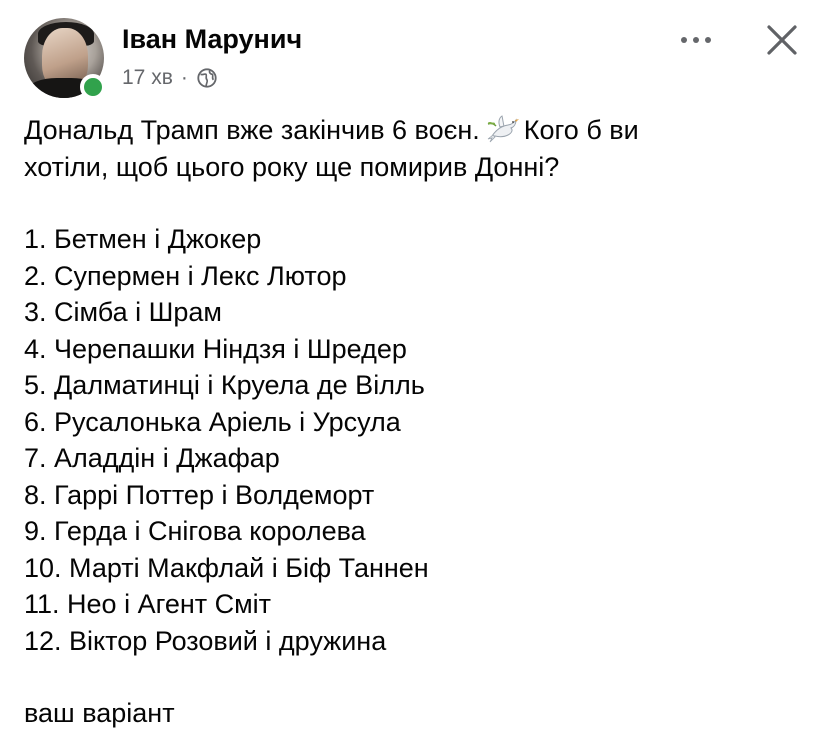 The height and width of the screenshot is (732, 828). Describe the element at coordinates (152, 458) in the screenshot. I see `list-item: 7. Аладдін і Джафар` at that location.